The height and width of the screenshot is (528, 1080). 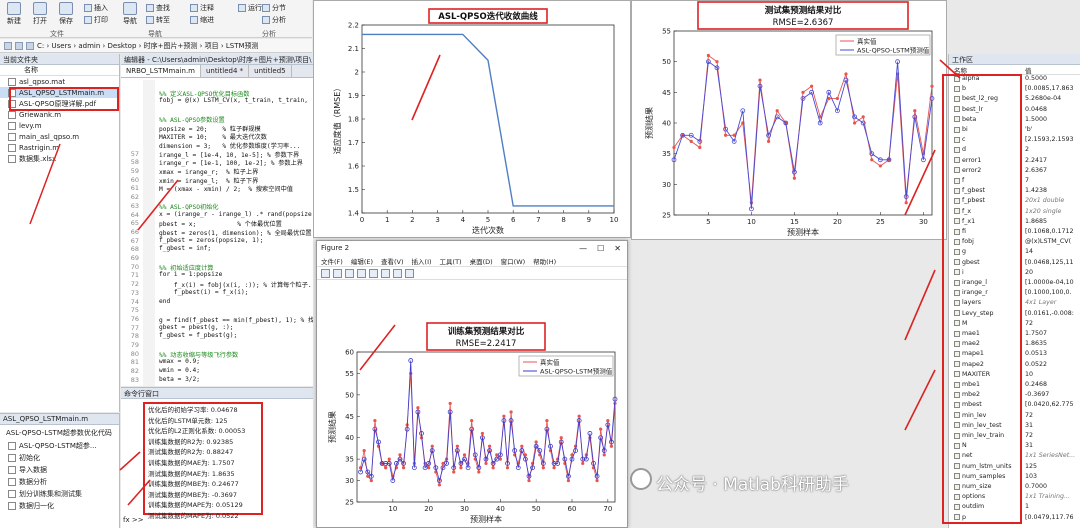 What do you see at coordinates (583, 248) in the screenshot?
I see `minimize-icon: —` at bounding box center [583, 248].